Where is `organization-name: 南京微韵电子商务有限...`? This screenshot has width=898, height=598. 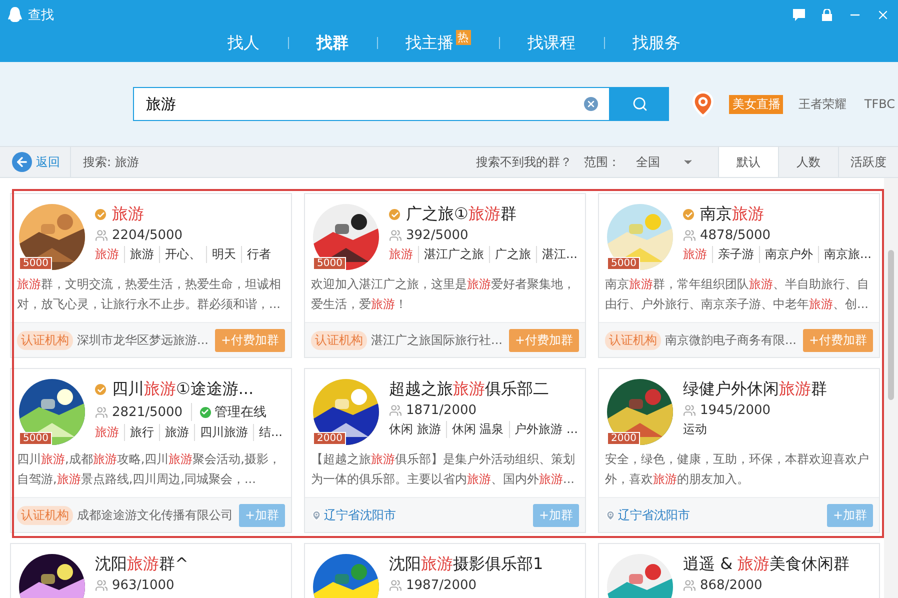 organization-name: 南京微韵电子商务有限... is located at coordinates (730, 340).